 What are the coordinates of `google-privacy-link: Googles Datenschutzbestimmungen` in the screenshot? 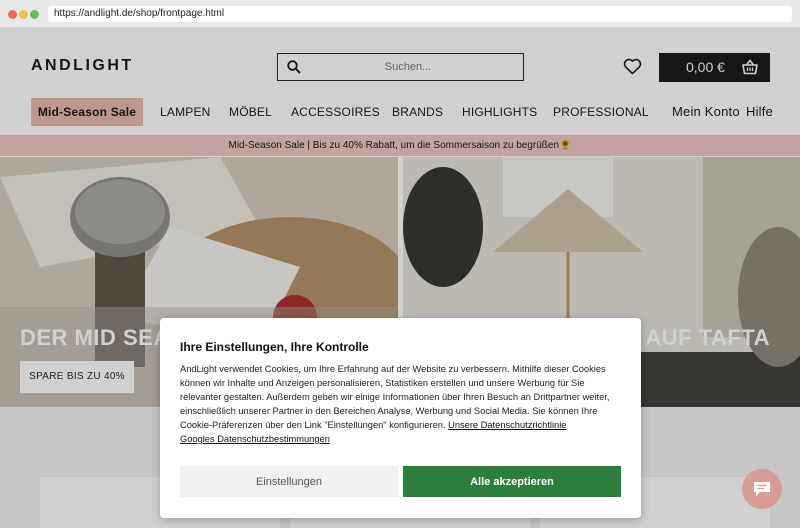 It's located at (255, 439).